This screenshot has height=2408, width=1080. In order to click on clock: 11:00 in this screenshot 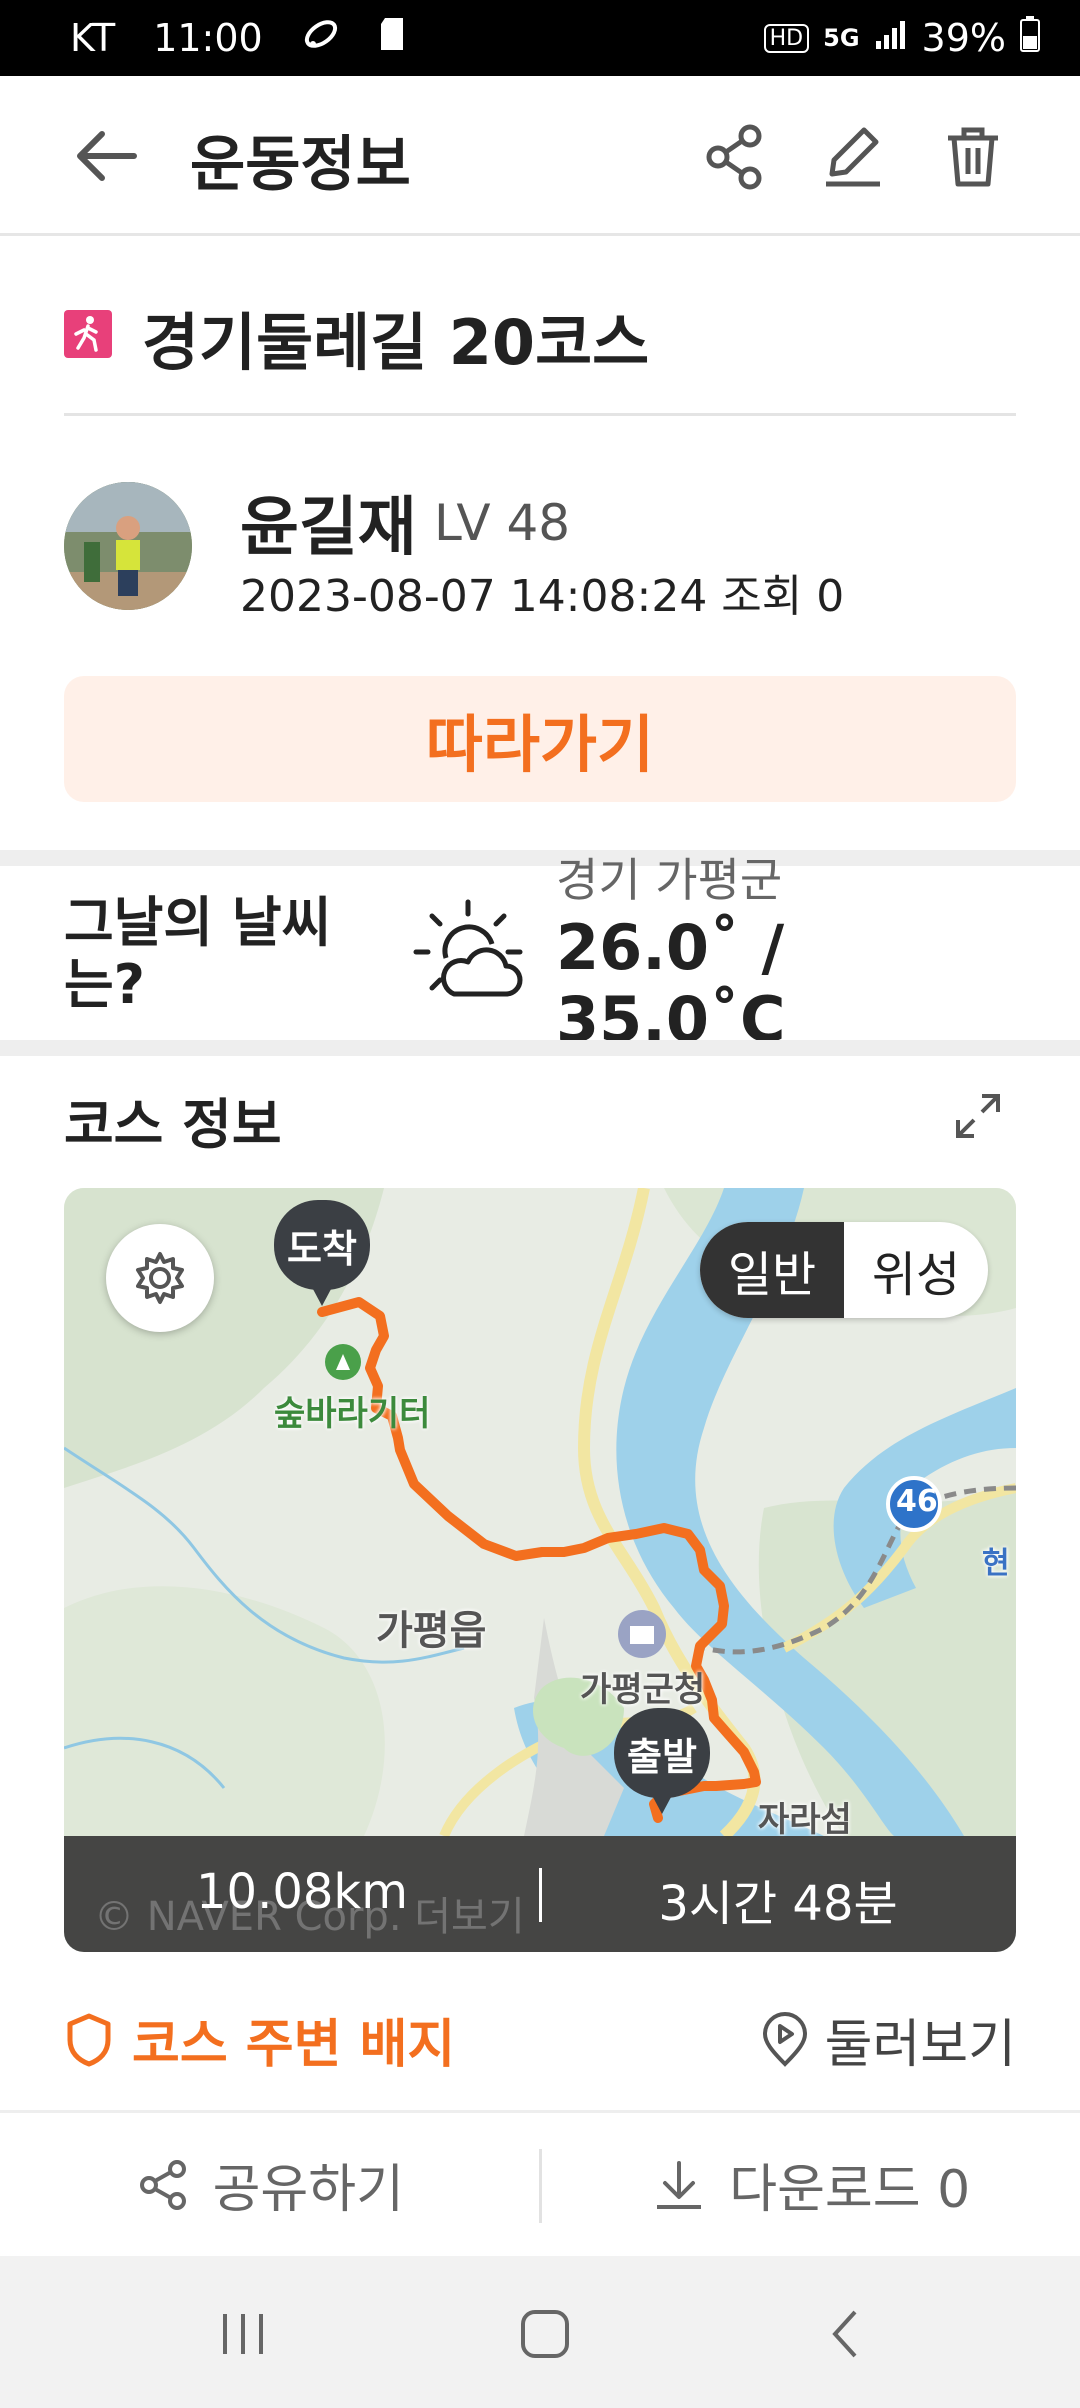, I will do `click(208, 38)`.